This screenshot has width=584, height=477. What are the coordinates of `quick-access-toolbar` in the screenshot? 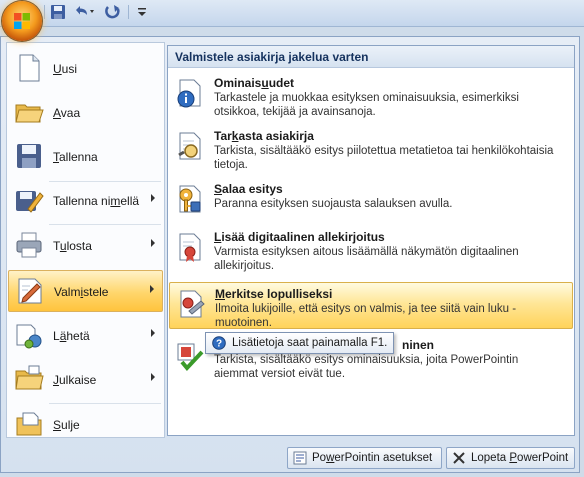 It's located at (292, 13).